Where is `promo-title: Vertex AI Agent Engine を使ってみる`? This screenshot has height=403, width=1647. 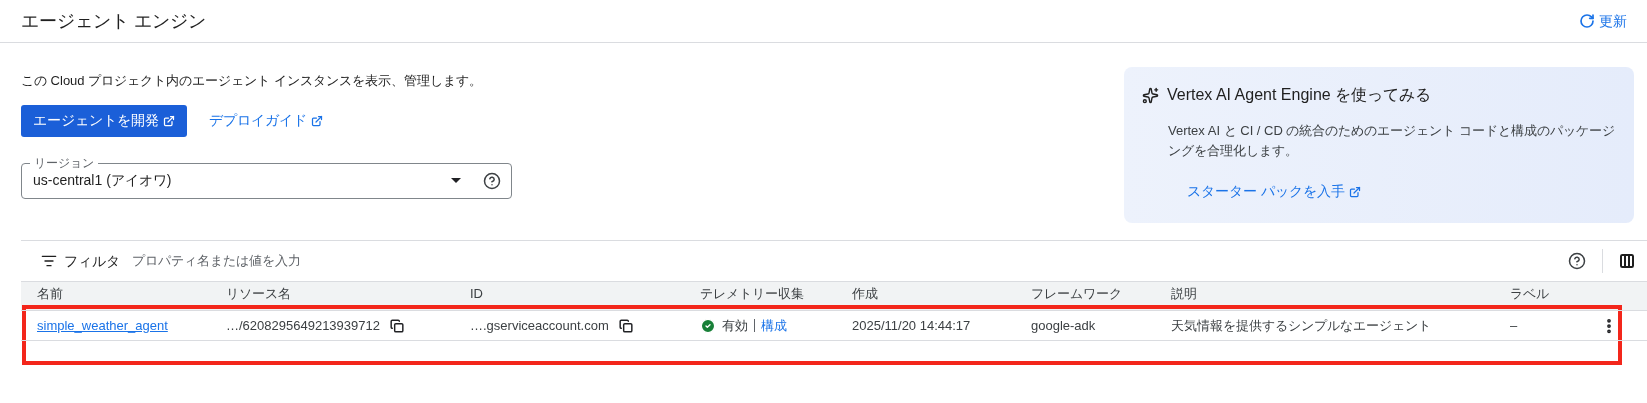 promo-title: Vertex AI Agent Engine を使ってみる is located at coordinates (1299, 95).